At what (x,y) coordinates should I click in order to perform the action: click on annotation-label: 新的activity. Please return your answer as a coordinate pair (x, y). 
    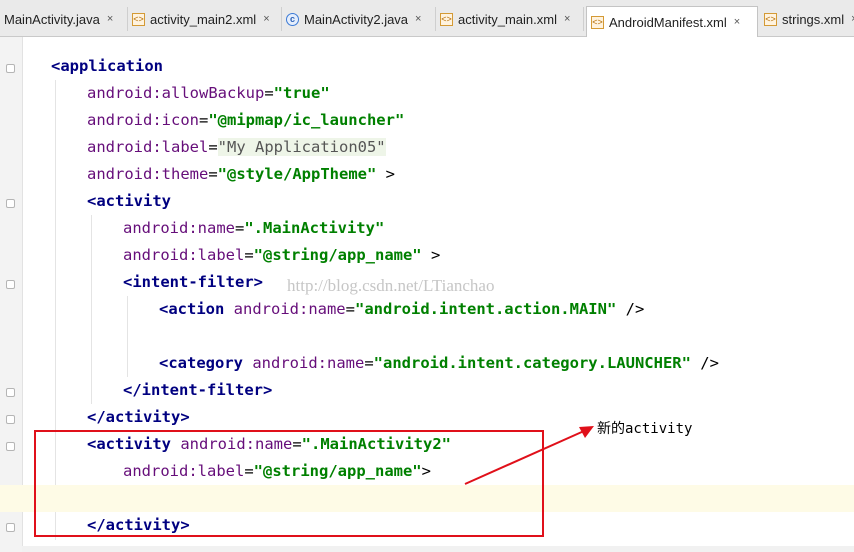
    Looking at the image, I should click on (645, 429).